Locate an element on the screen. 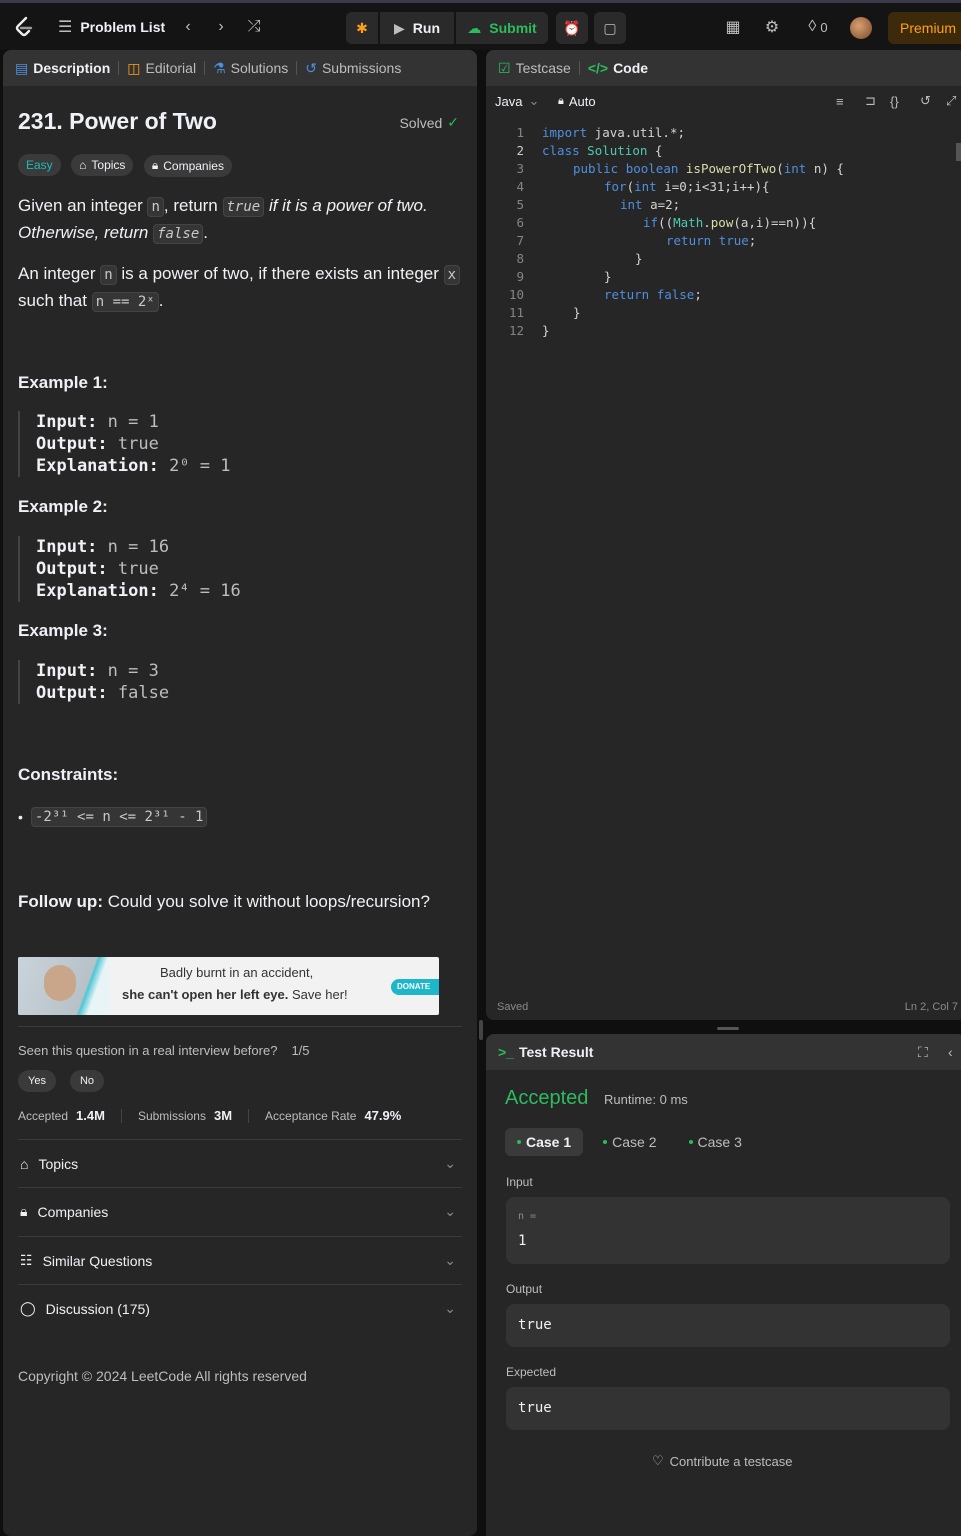  bookmark-icon: ⊐ is located at coordinates (870, 101).